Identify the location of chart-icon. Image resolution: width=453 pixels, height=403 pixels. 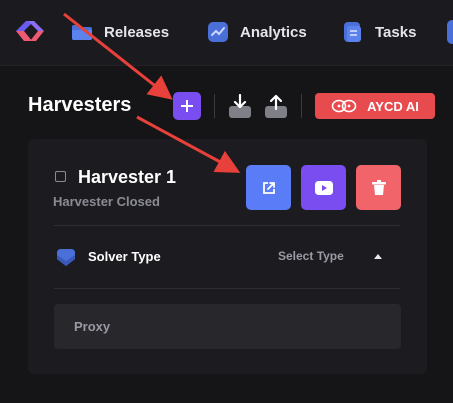
(218, 32).